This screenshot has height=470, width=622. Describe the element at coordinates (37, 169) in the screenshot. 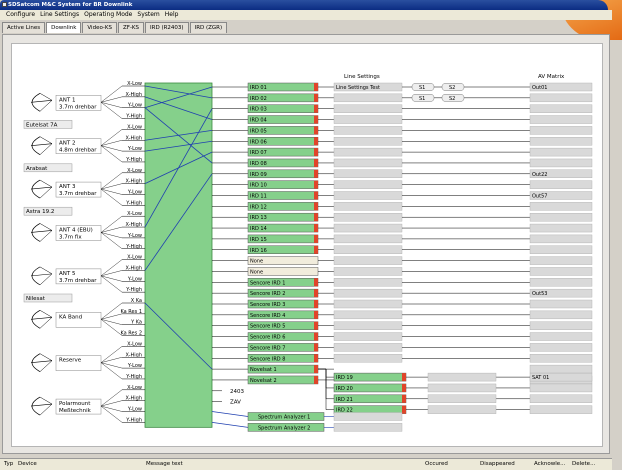

I see `satellite-group-label: Arabsat` at that location.